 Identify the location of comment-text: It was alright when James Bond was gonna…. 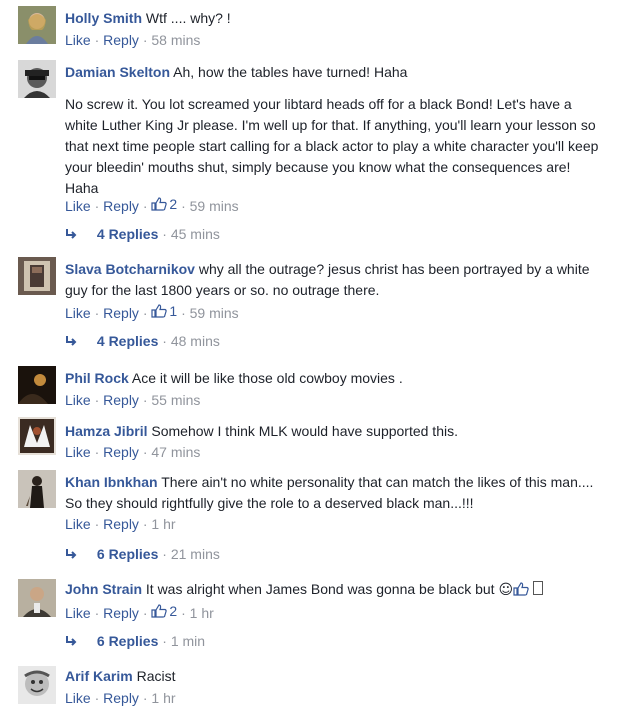
(320, 589).